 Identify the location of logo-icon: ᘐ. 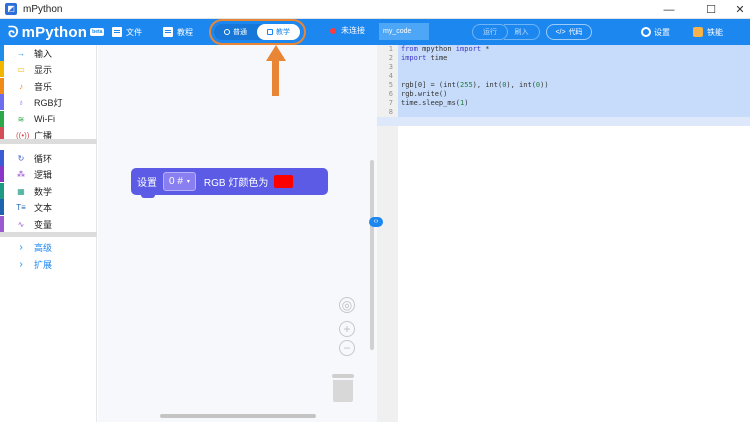
(13, 32).